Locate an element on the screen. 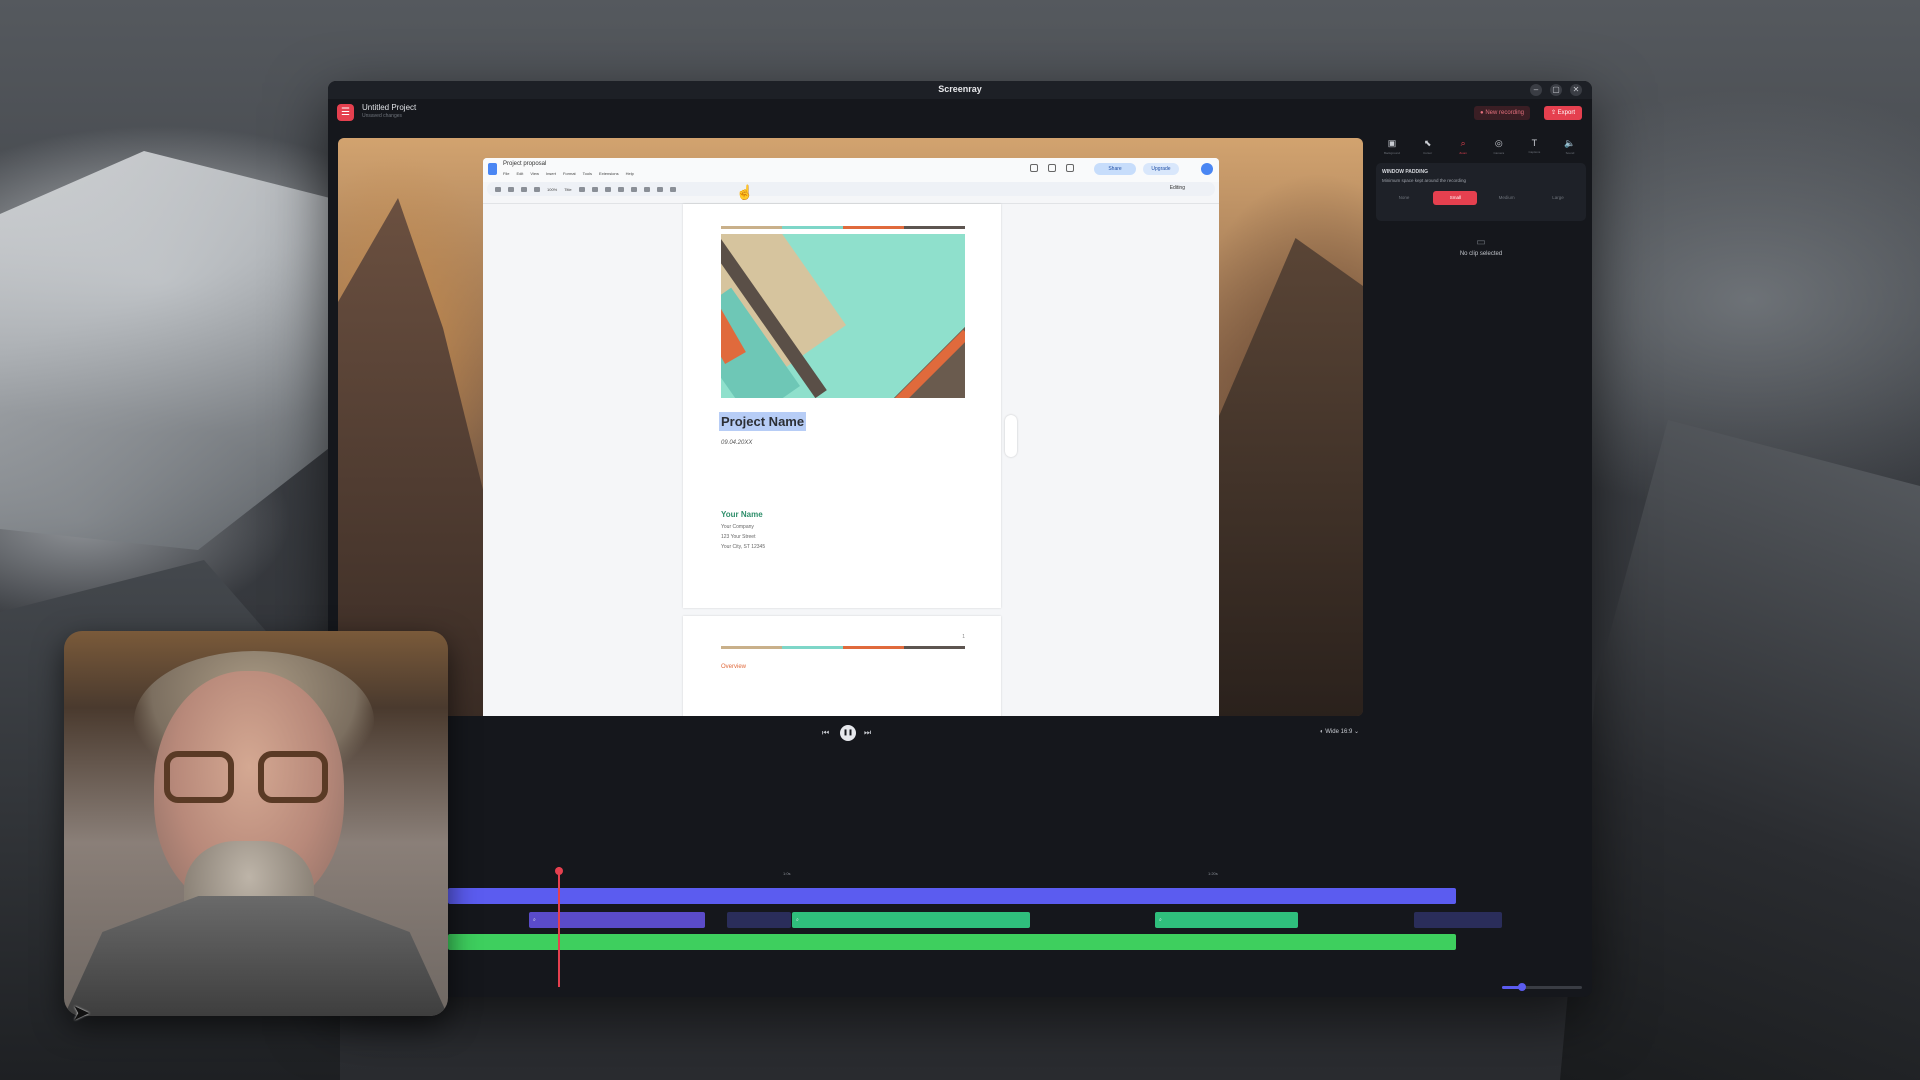 Image resolution: width=1920 pixels, height=1080 pixels. project-status: Unsaved changes is located at coordinates (382, 116).